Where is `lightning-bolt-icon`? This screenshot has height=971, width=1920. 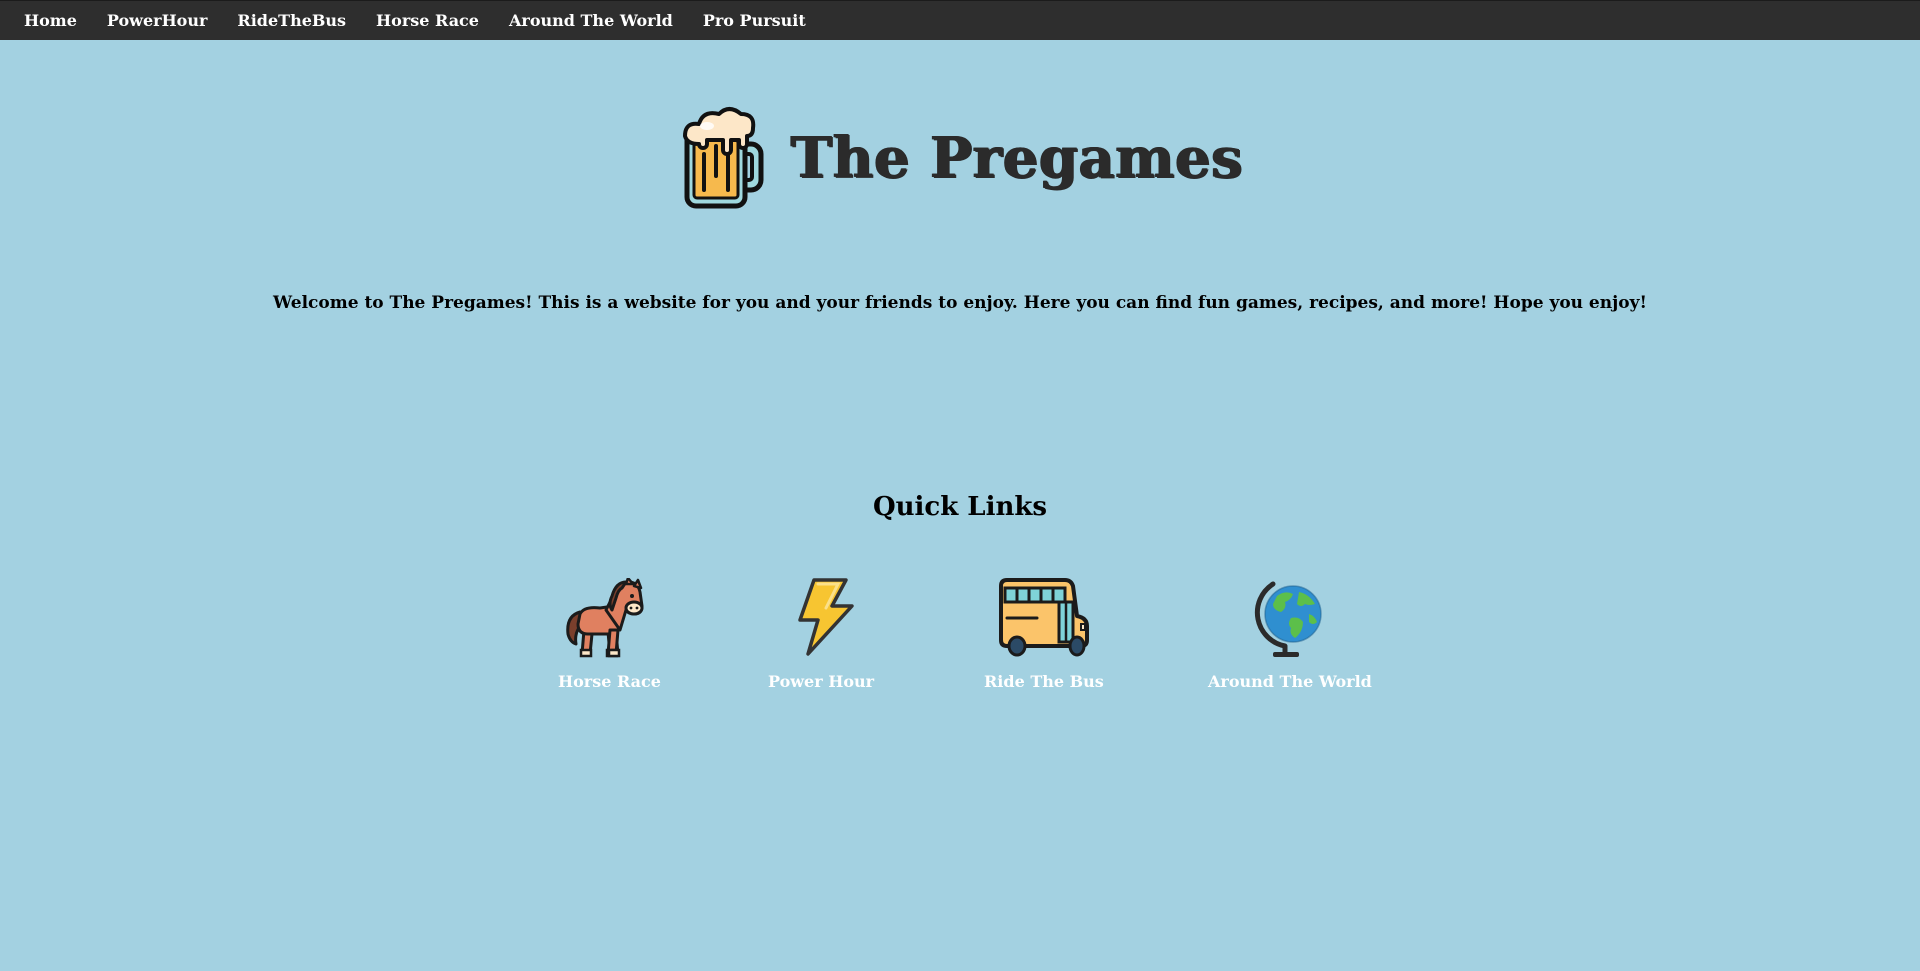
lightning-bolt-icon is located at coordinates (826, 617).